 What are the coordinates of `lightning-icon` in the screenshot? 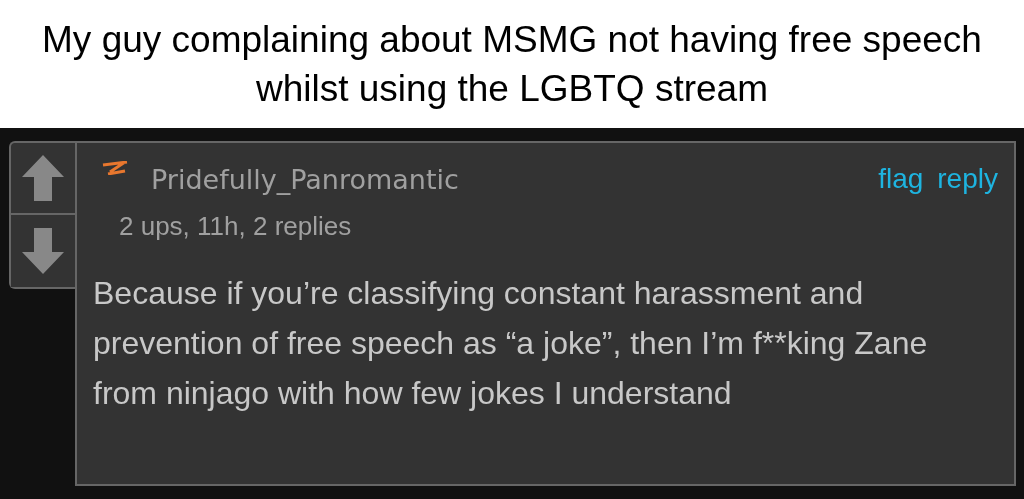 It's located at (115, 168).